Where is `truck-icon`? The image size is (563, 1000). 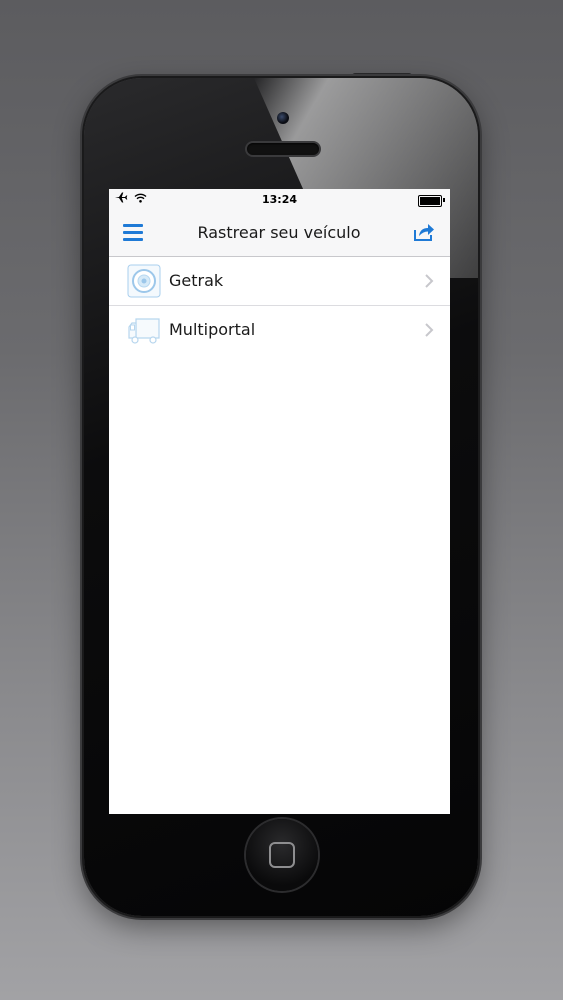
truck-icon is located at coordinates (144, 331).